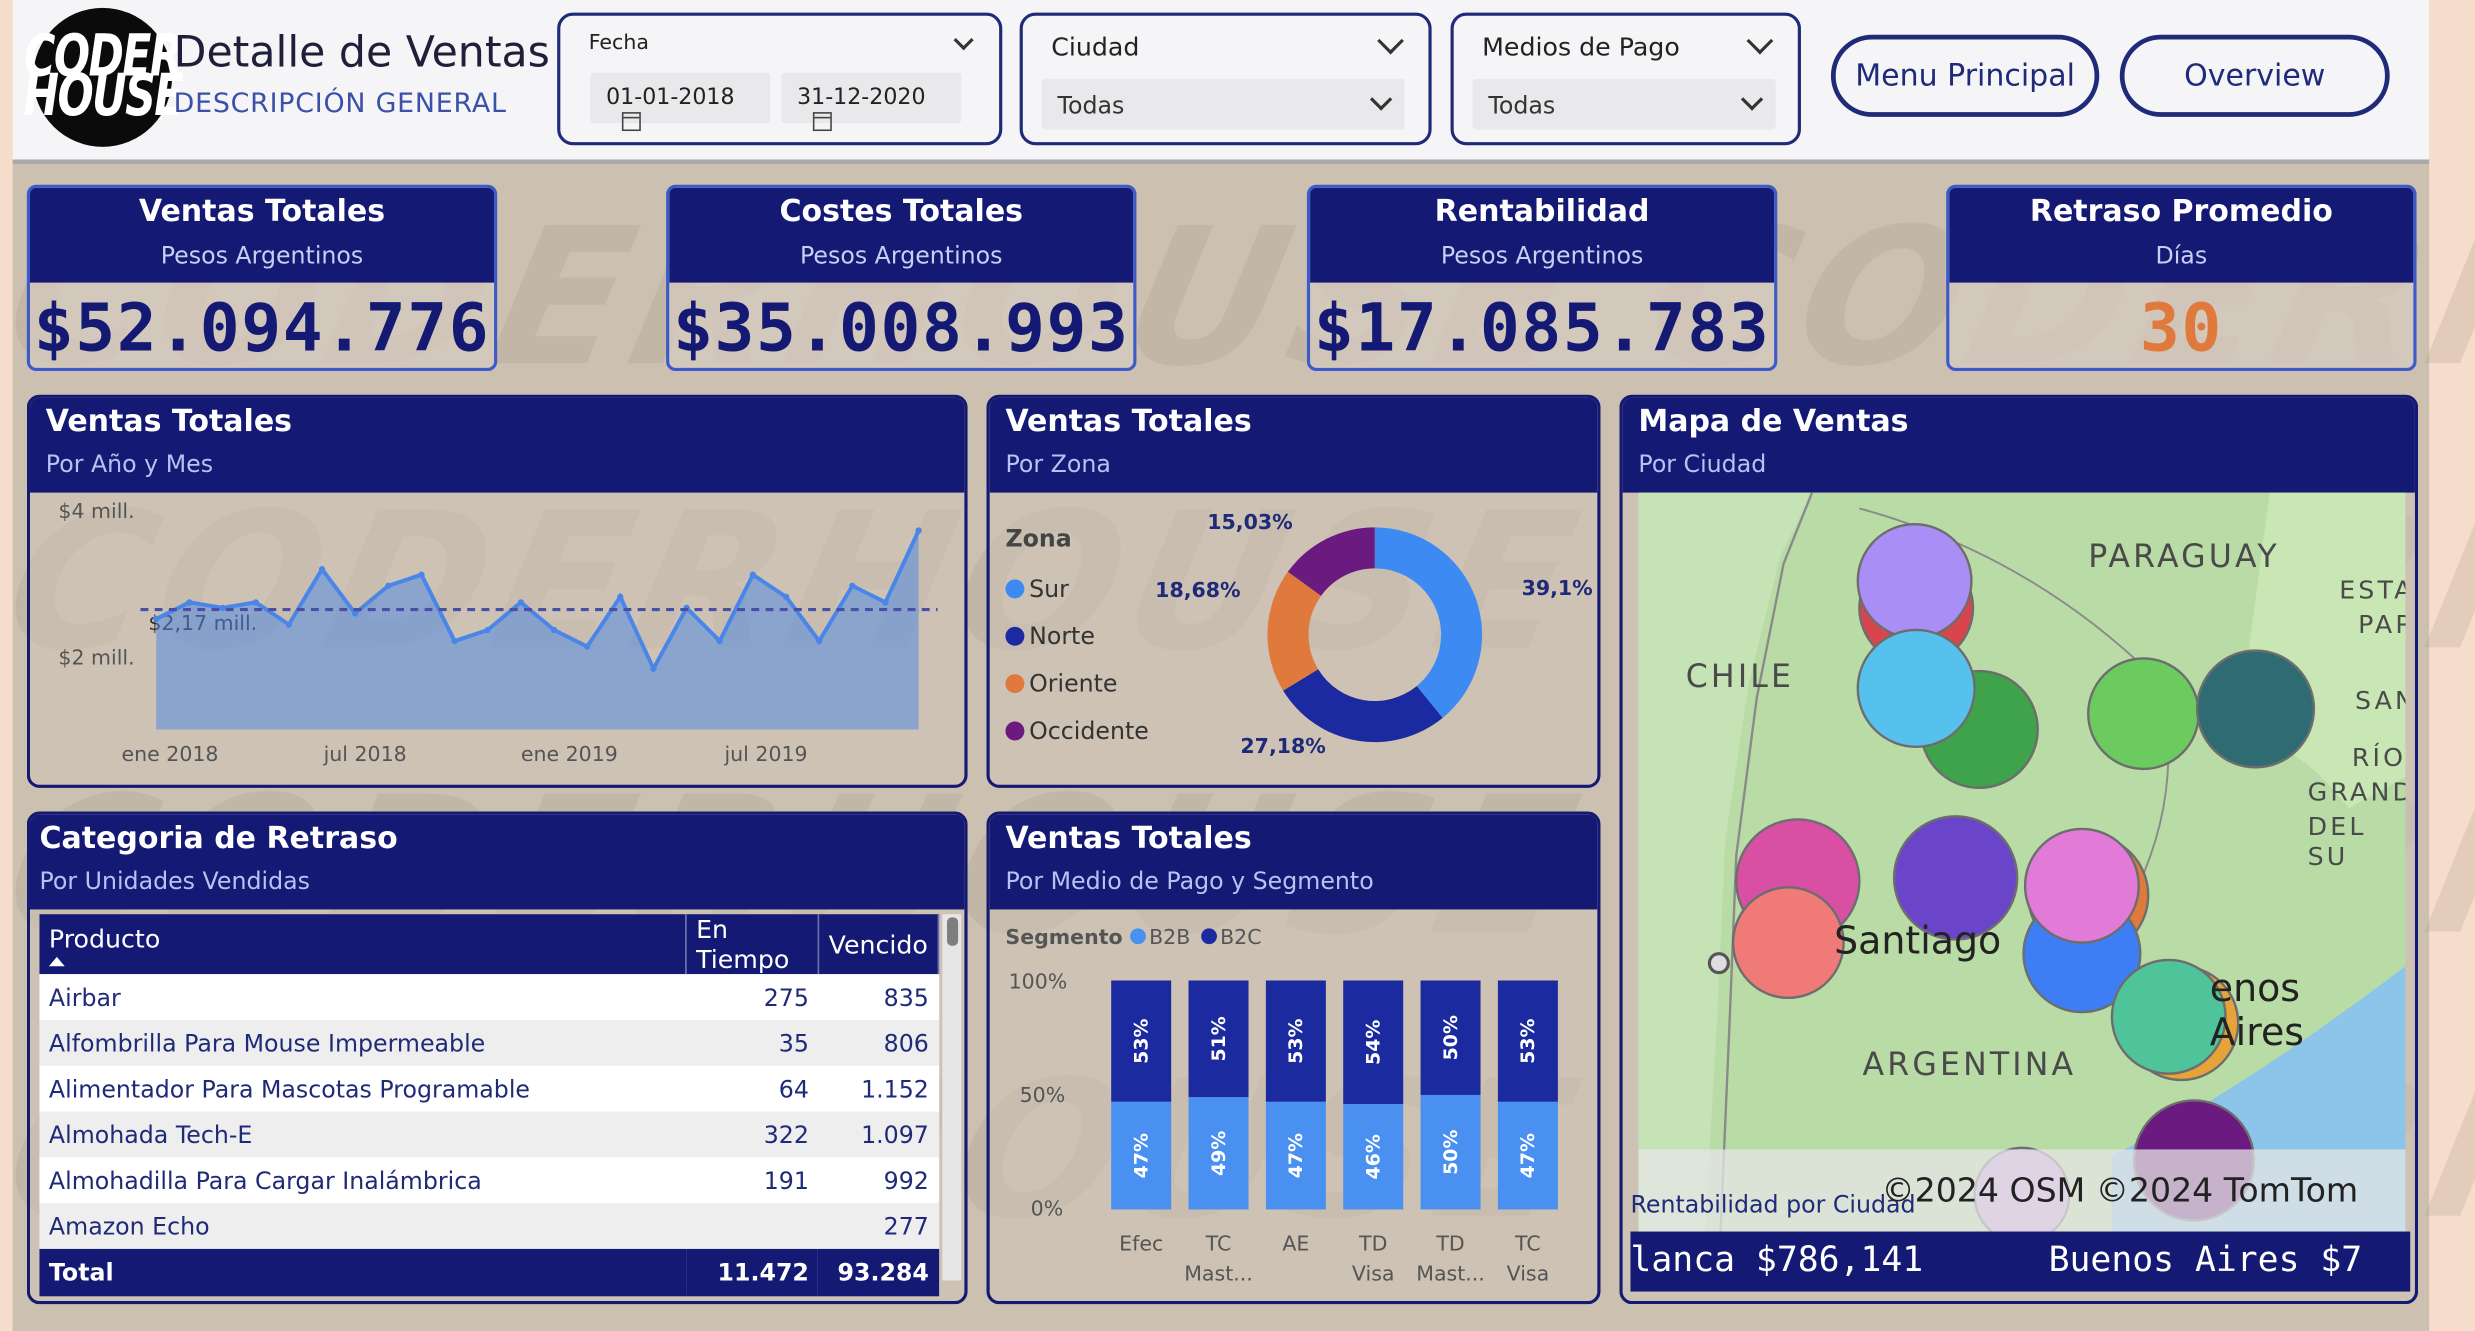 This screenshot has width=2475, height=1331. I want to click on legend-title: Segmento, so click(1063, 937).